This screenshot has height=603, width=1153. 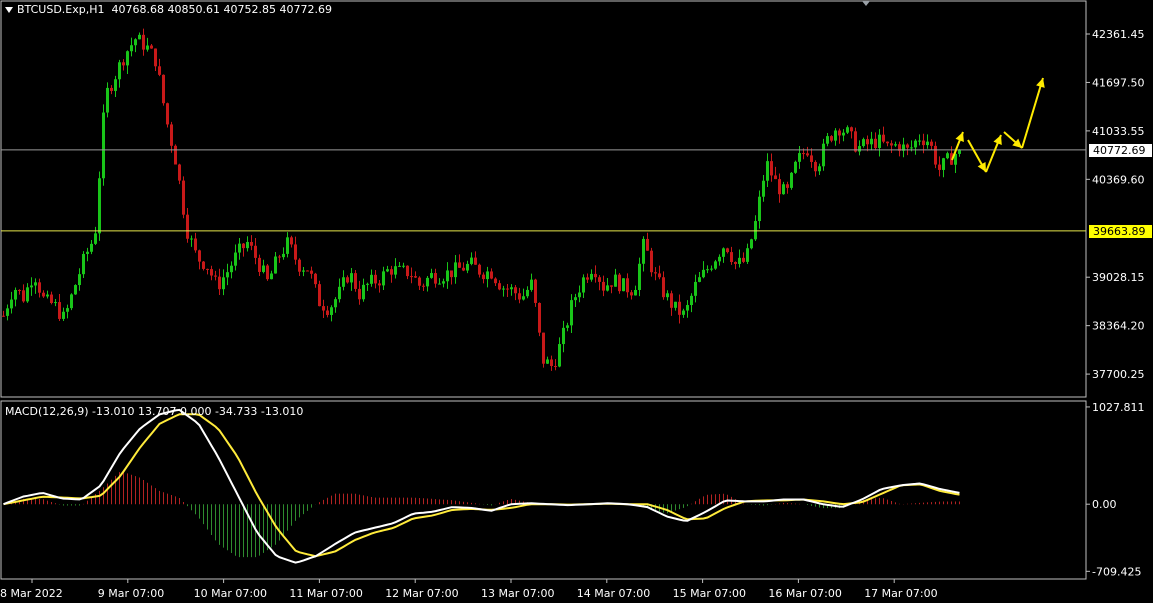 I want to click on y-tick-label: 40369.60, so click(x=1118, y=179).